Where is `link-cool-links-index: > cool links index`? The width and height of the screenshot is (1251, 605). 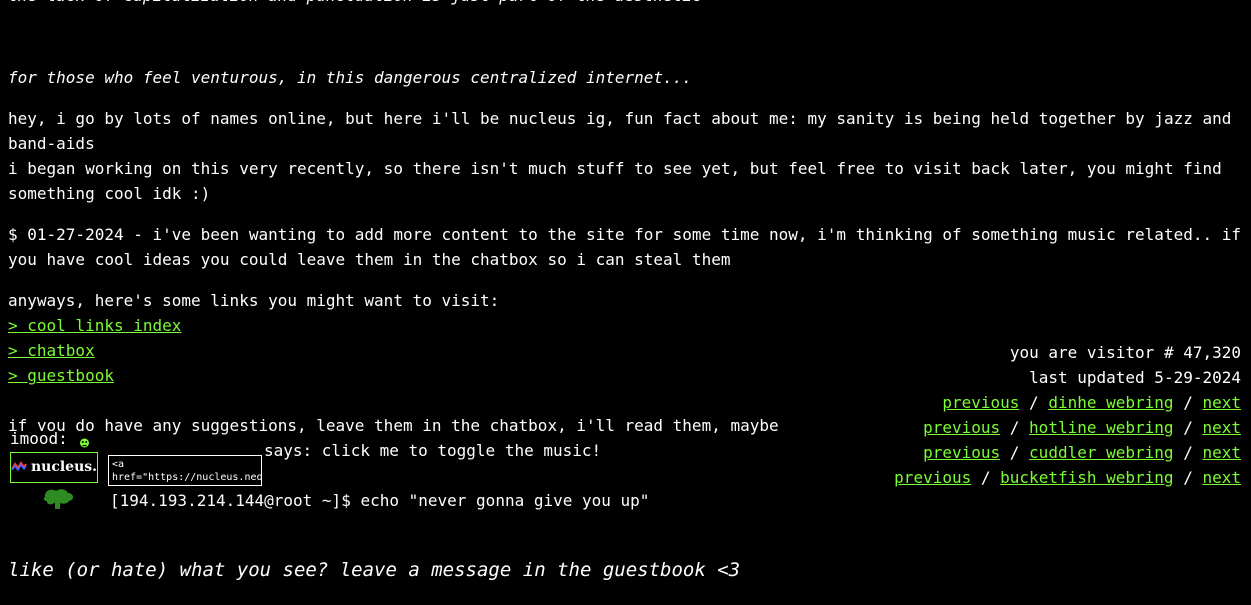
link-cool-links-index: > cool links index is located at coordinates (94, 325).